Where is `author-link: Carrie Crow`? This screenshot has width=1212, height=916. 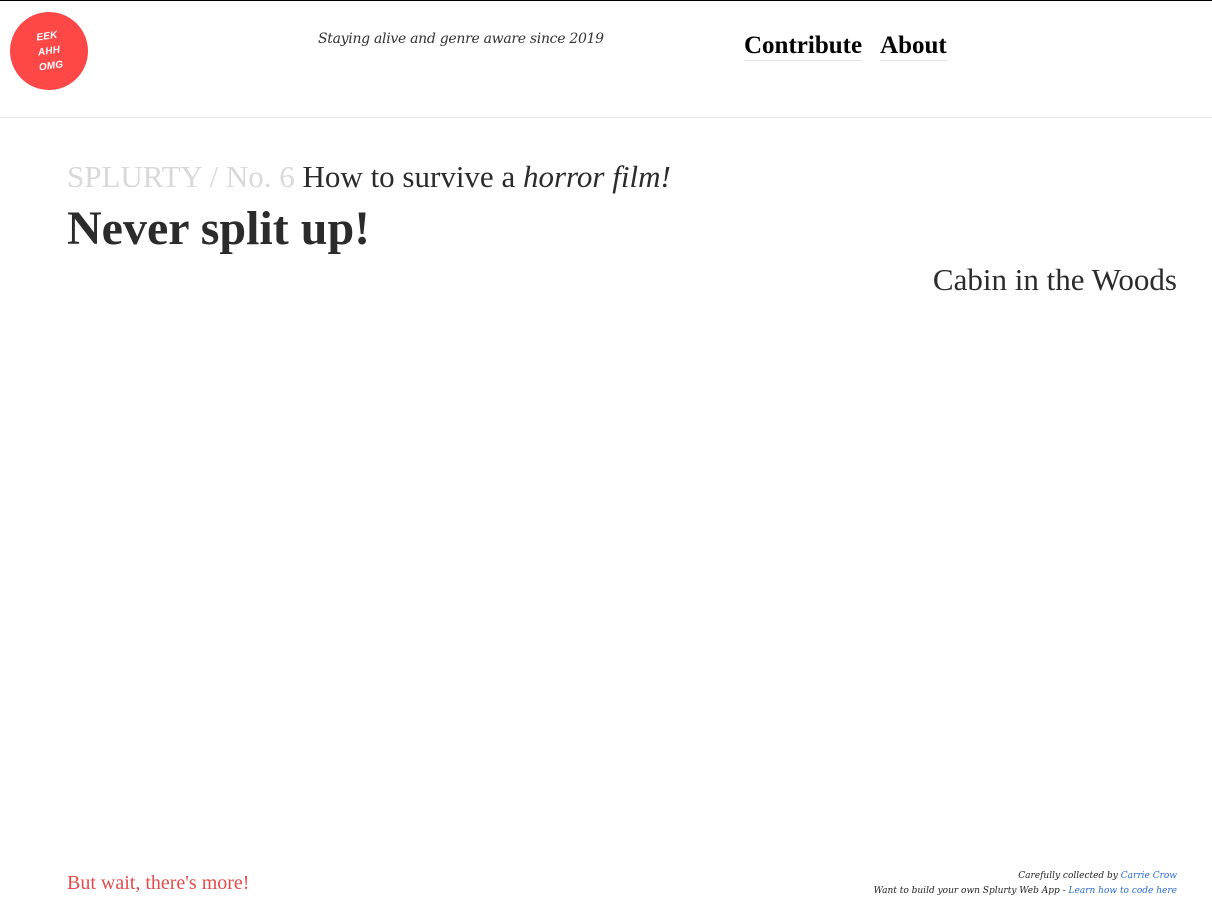
author-link: Carrie Crow is located at coordinates (1149, 876).